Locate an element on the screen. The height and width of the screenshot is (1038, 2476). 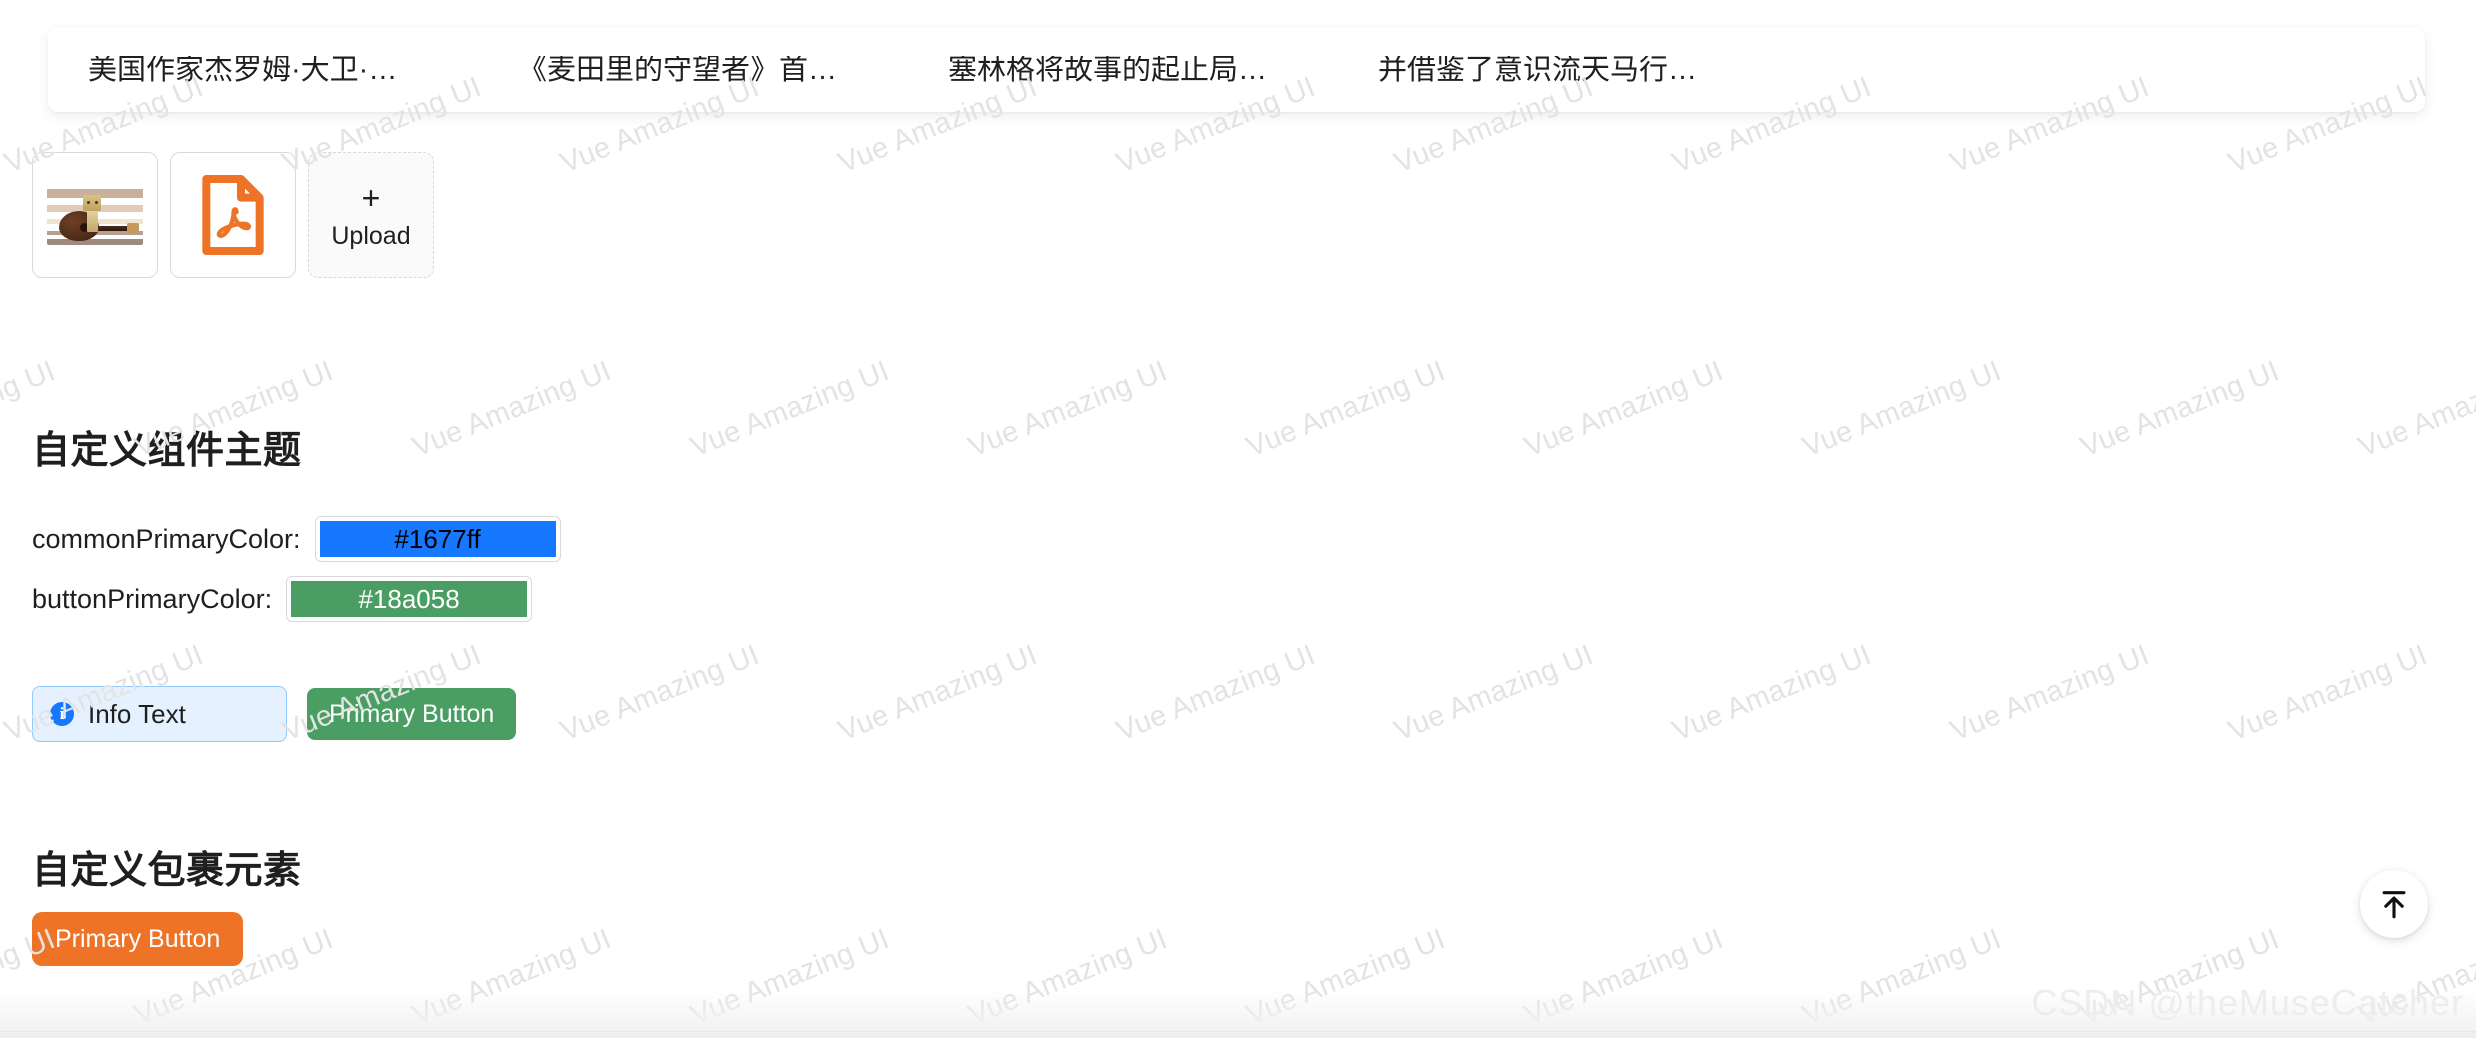
pdf-file-icon is located at coordinates (233, 215).